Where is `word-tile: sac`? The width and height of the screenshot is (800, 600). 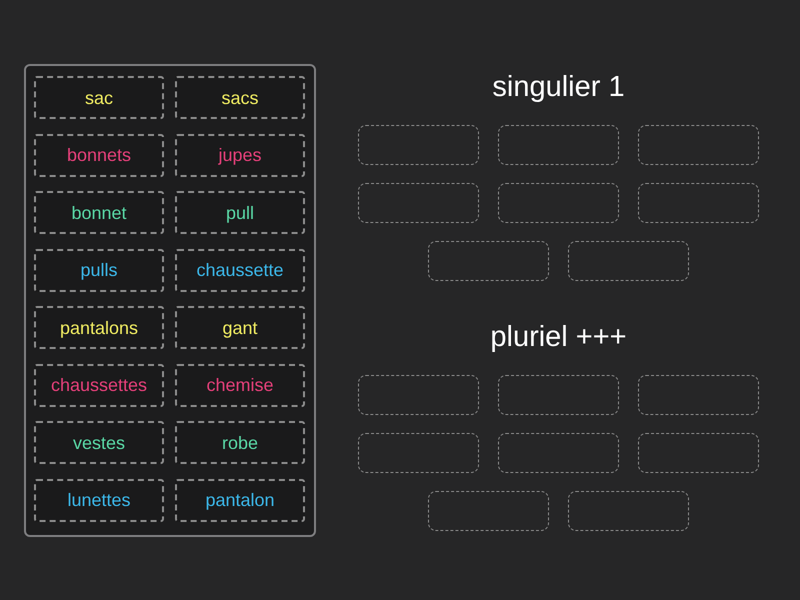 word-tile: sac is located at coordinates (99, 97).